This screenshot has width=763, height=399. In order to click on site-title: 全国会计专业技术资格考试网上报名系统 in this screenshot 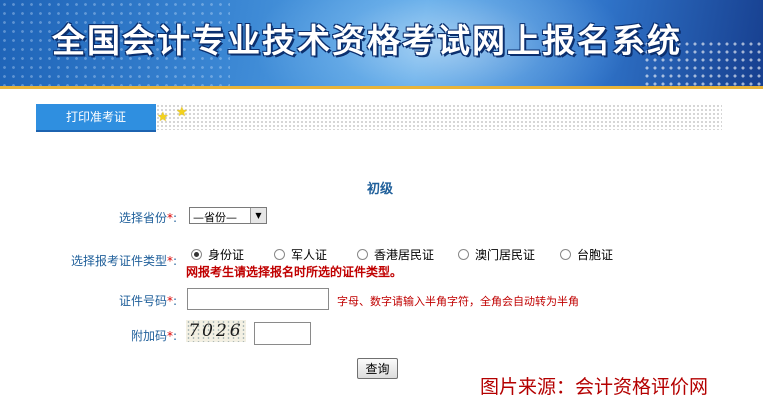, I will do `click(367, 40)`.